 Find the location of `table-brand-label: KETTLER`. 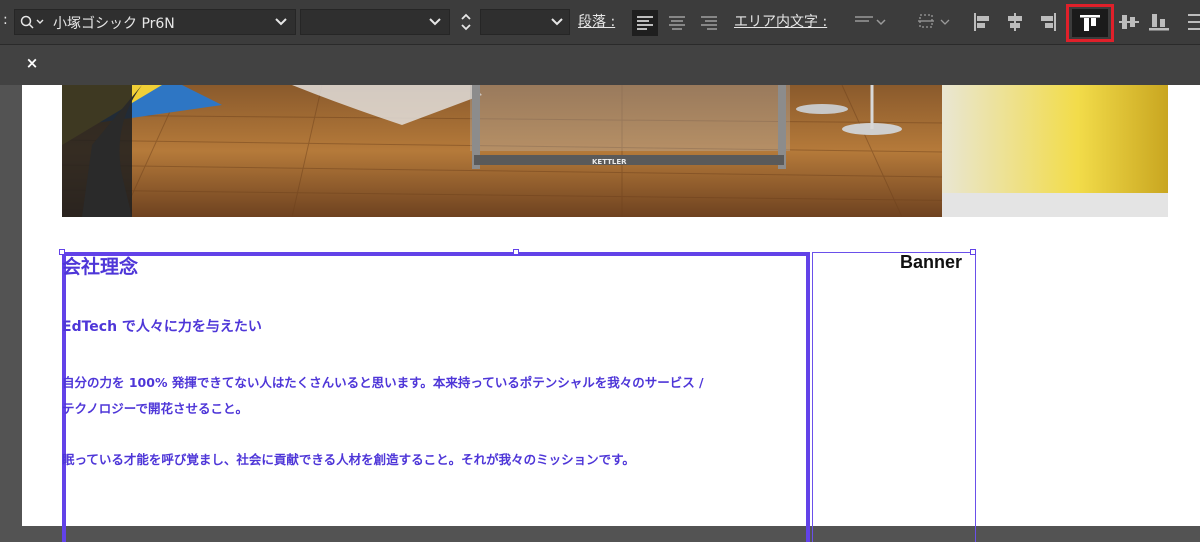

table-brand-label: KETTLER is located at coordinates (609, 162).